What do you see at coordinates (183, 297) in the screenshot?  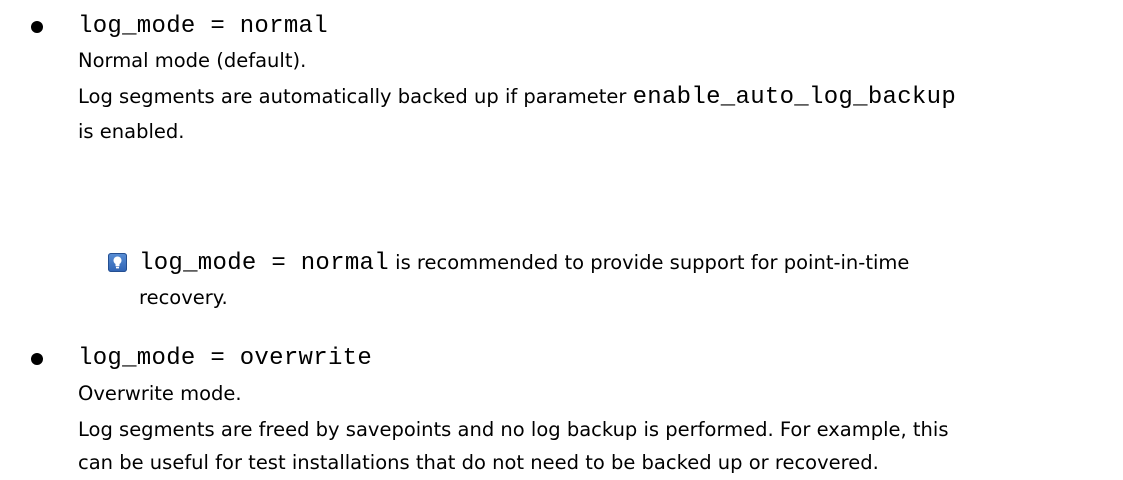 I see `tip-text-continuation: recovery.` at bounding box center [183, 297].